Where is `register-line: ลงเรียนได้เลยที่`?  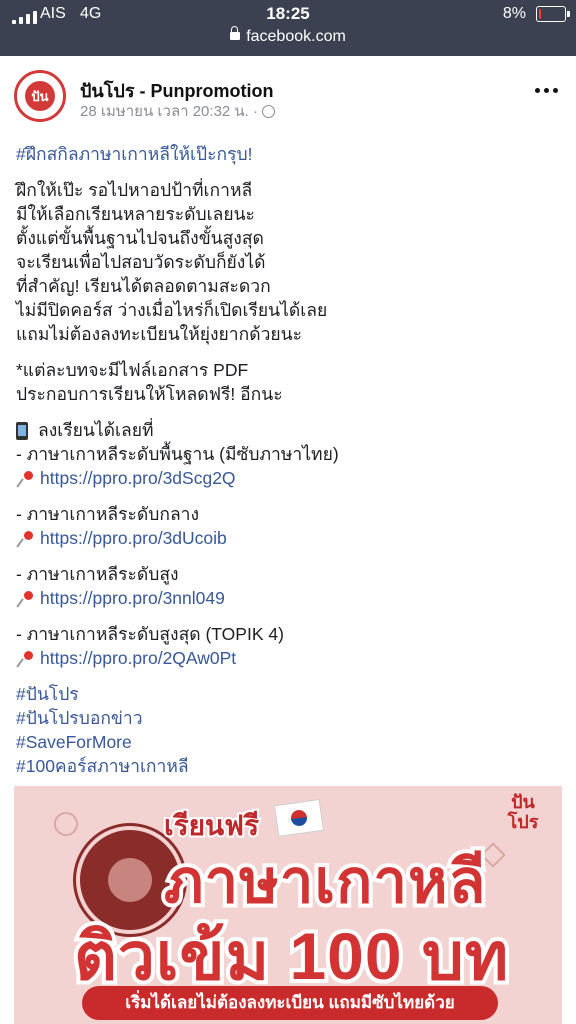
register-line: ลงเรียนได้เลยที่ is located at coordinates (288, 430).